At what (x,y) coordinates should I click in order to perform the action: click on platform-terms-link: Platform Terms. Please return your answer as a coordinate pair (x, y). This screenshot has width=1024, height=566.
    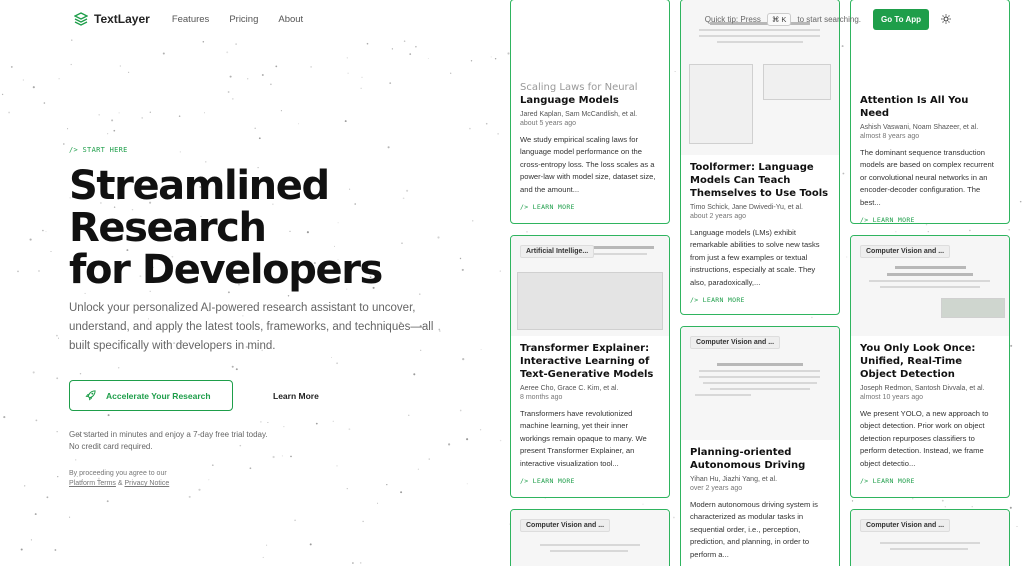
    Looking at the image, I should click on (92, 483).